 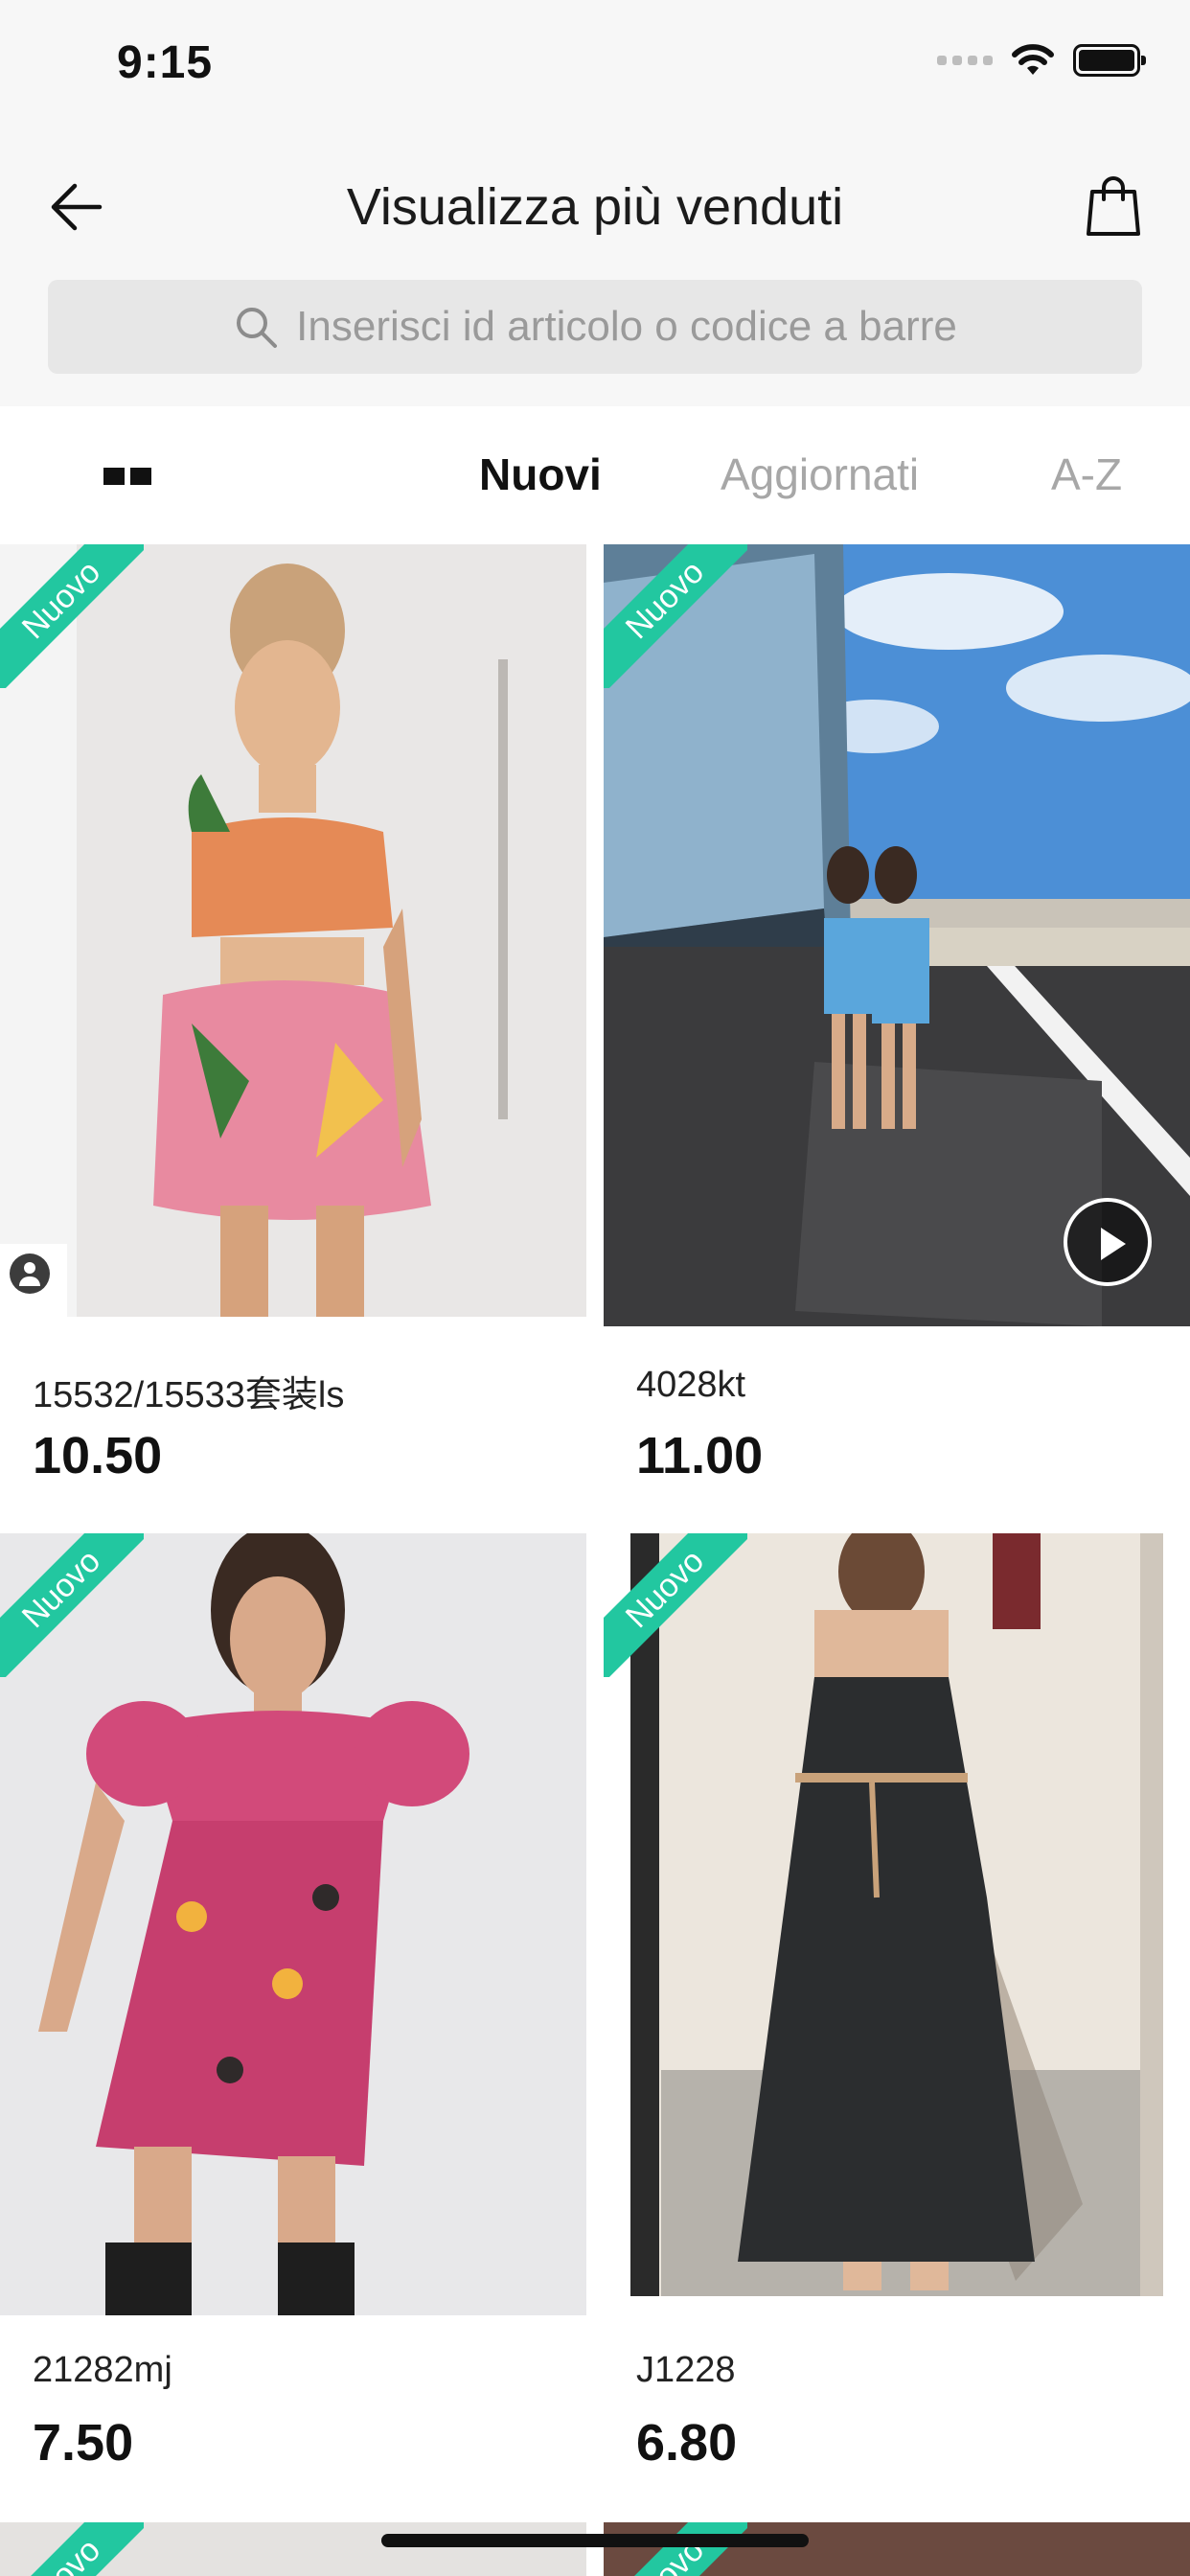 What do you see at coordinates (103, 2370) in the screenshot?
I see `product-code: 21282mj` at bounding box center [103, 2370].